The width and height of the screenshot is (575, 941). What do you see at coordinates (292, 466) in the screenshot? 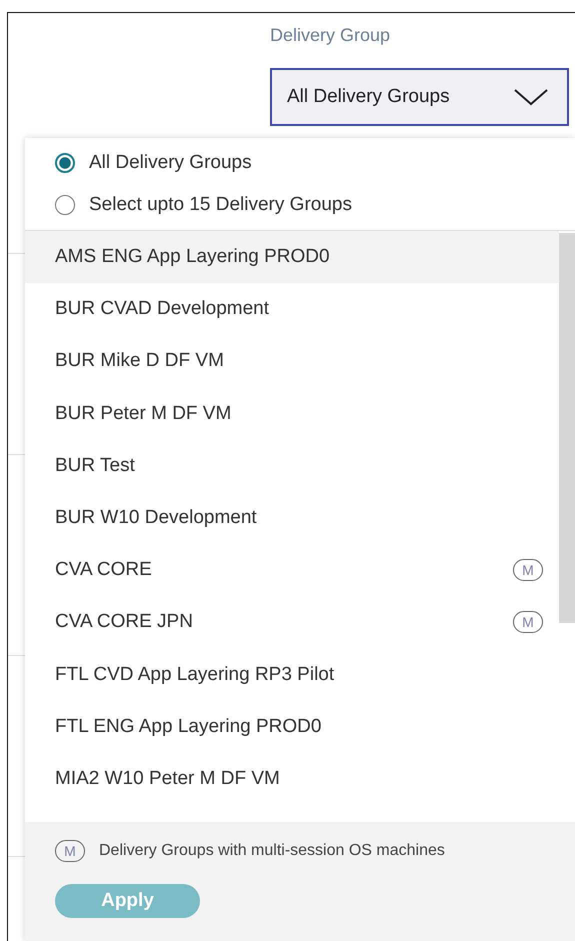
I see `group-item: BUR Test` at bounding box center [292, 466].